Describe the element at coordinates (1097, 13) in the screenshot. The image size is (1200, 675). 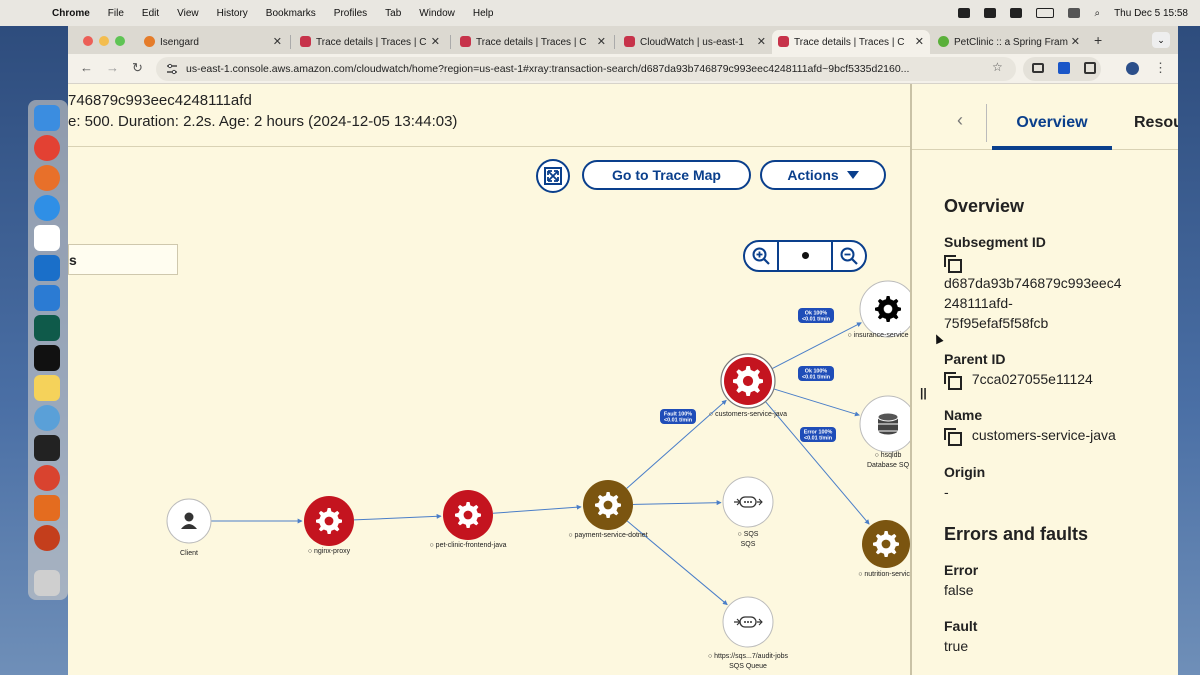
I see `search-icon: ⌕` at that location.